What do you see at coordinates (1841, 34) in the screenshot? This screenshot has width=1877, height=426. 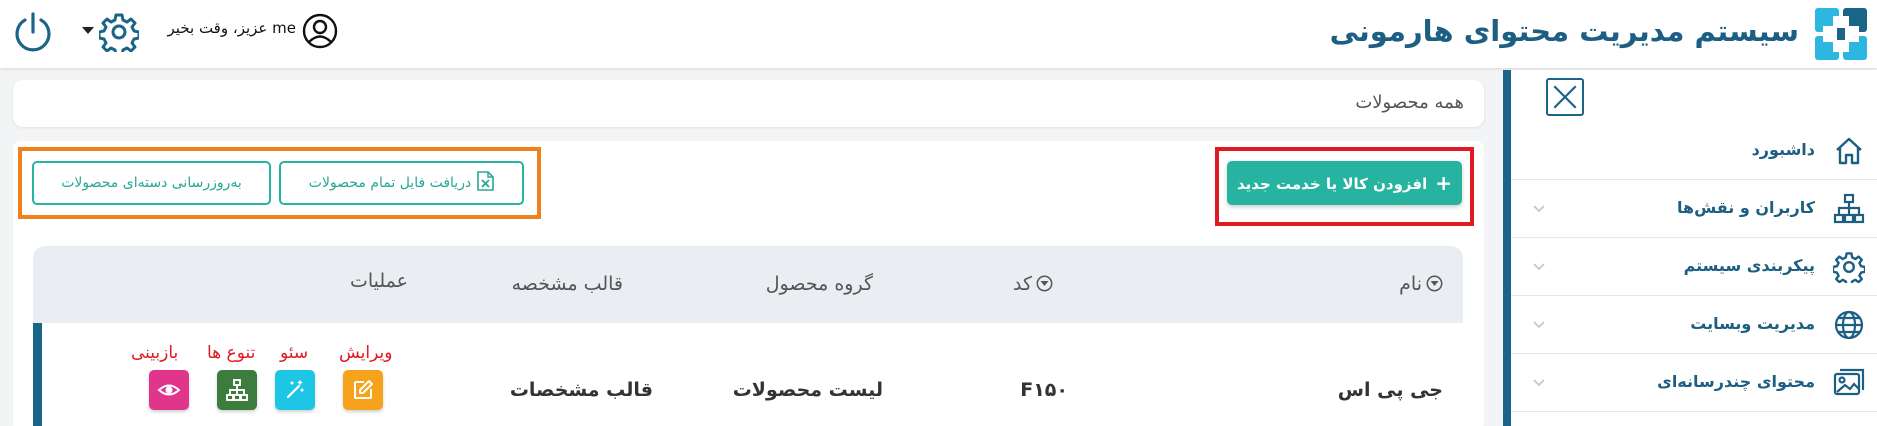 I see `harmony-logo-icon` at bounding box center [1841, 34].